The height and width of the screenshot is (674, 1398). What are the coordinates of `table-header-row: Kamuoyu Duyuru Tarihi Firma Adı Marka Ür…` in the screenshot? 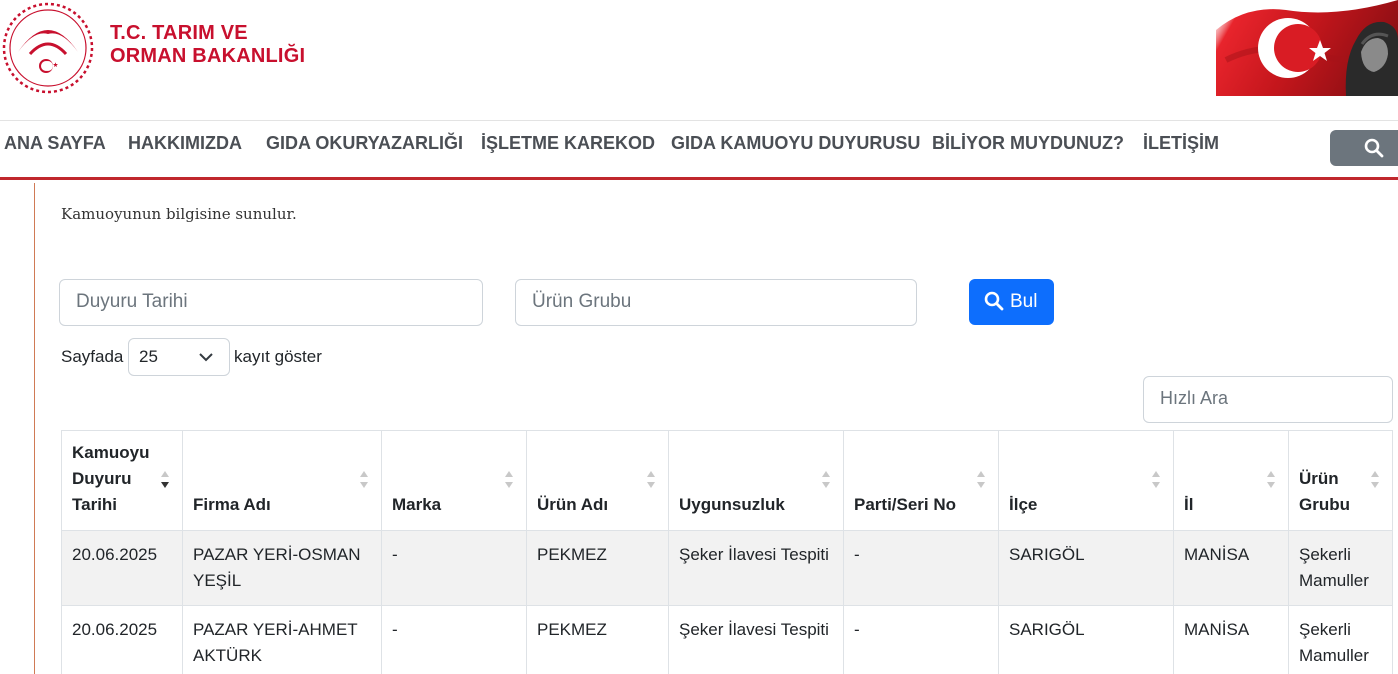 It's located at (727, 480).